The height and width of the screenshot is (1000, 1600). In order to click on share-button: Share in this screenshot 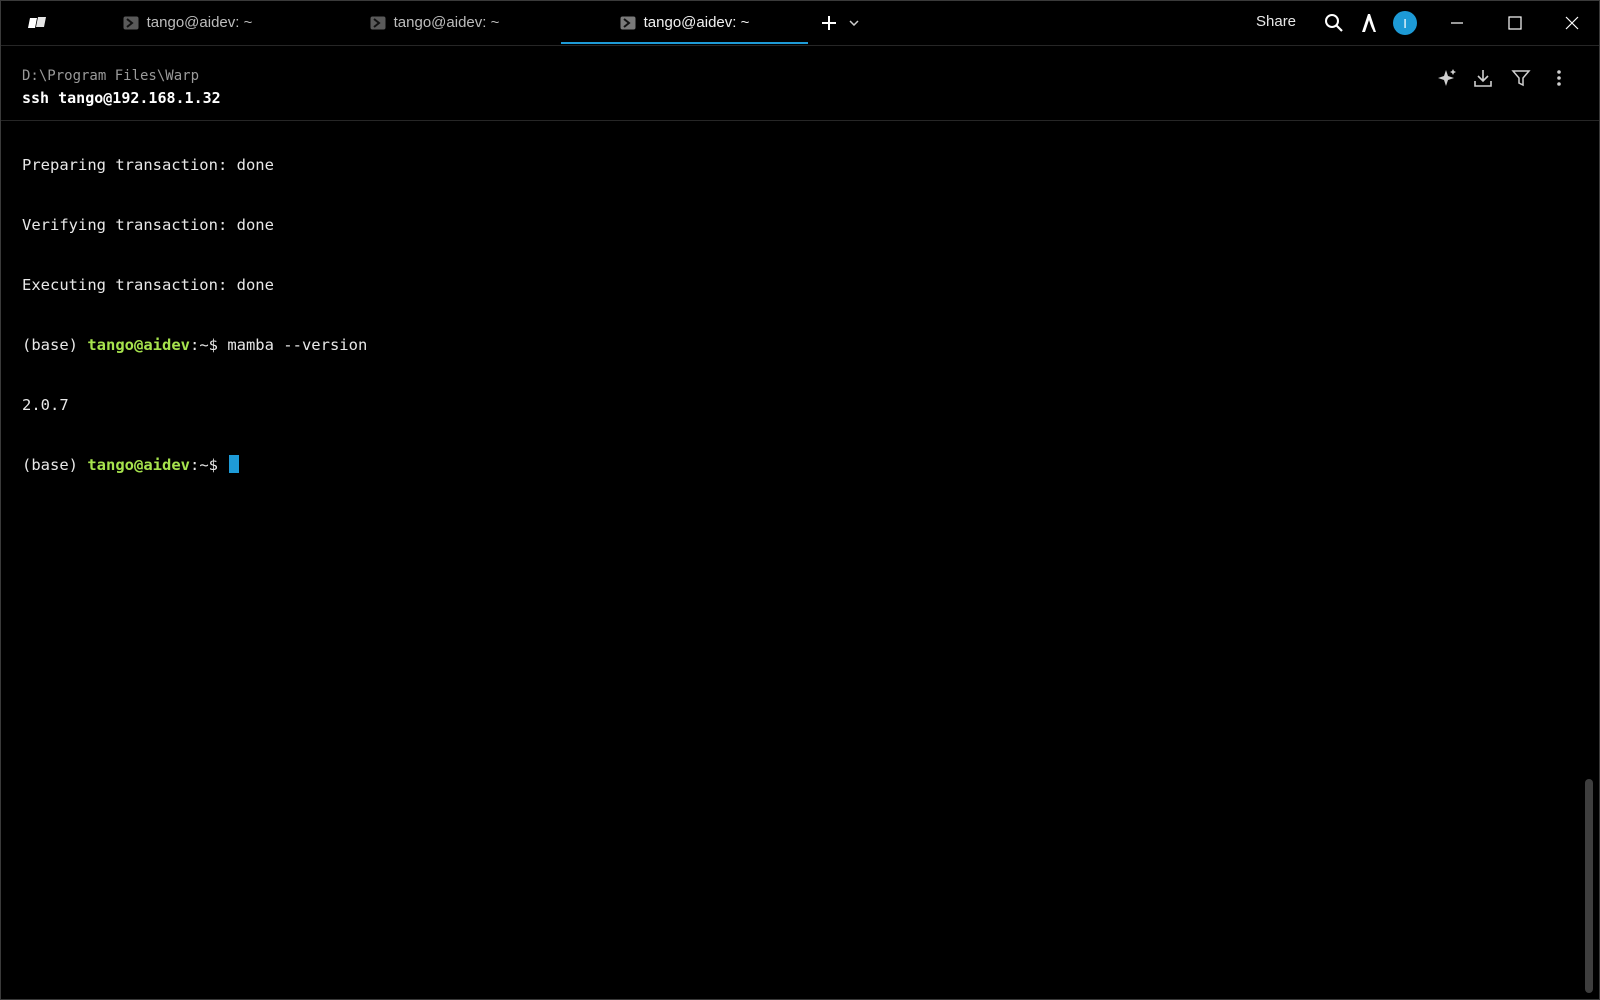, I will do `click(1276, 21)`.